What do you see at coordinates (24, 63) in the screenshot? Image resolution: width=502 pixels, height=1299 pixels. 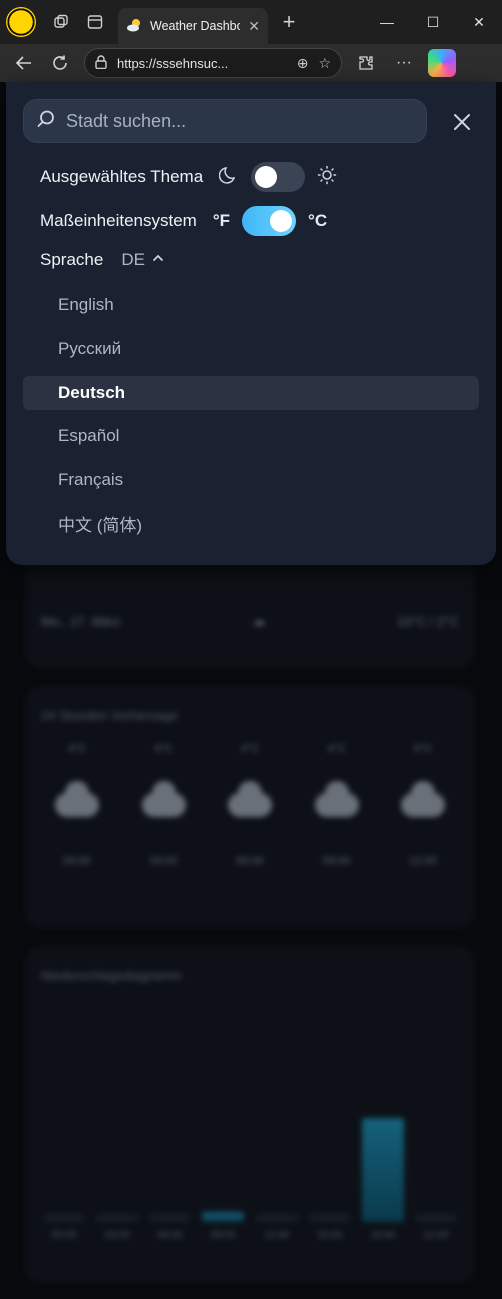 I see `back-button` at bounding box center [24, 63].